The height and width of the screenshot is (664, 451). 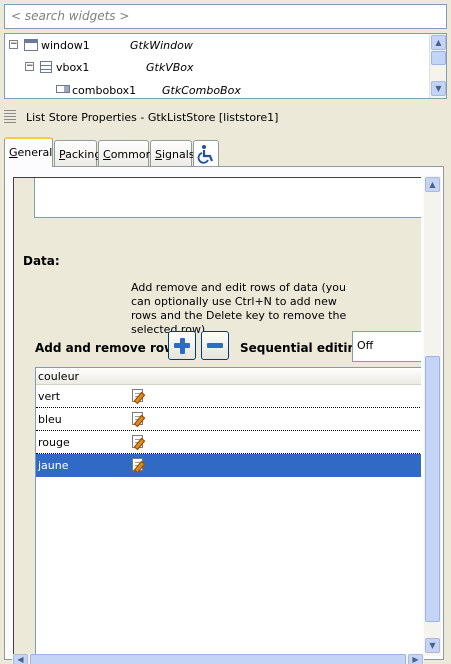 What do you see at coordinates (386, 346) in the screenshot?
I see `sequential-editing-combo: Off` at bounding box center [386, 346].